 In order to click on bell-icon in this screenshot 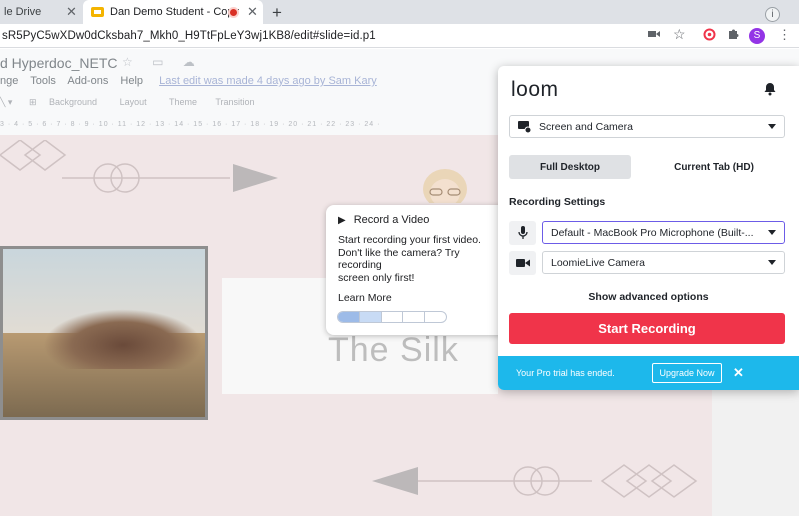, I will do `click(770, 89)`.